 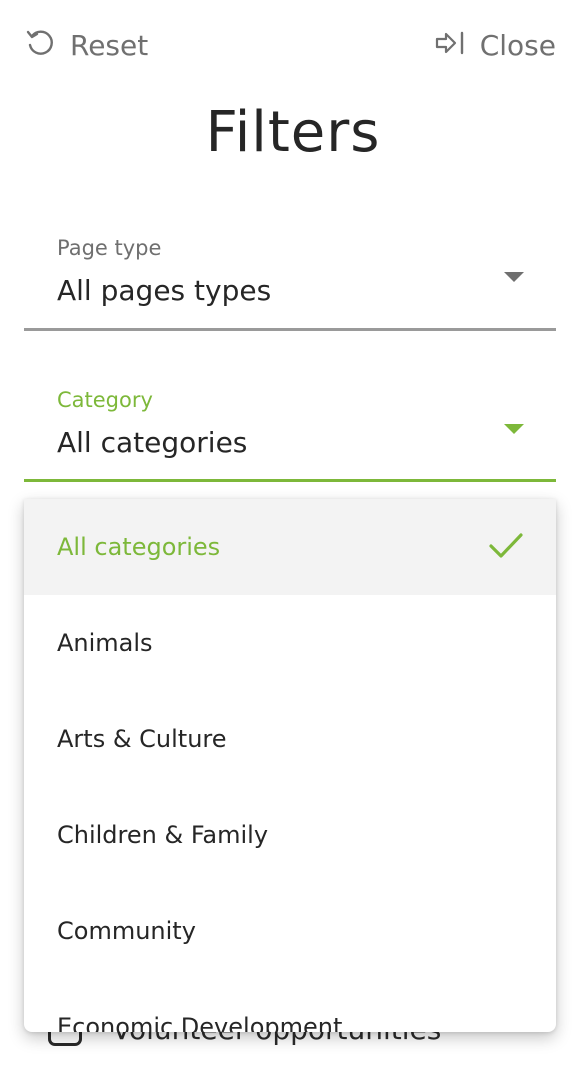 What do you see at coordinates (293, 45) in the screenshot?
I see `filter-header: Reset Close` at bounding box center [293, 45].